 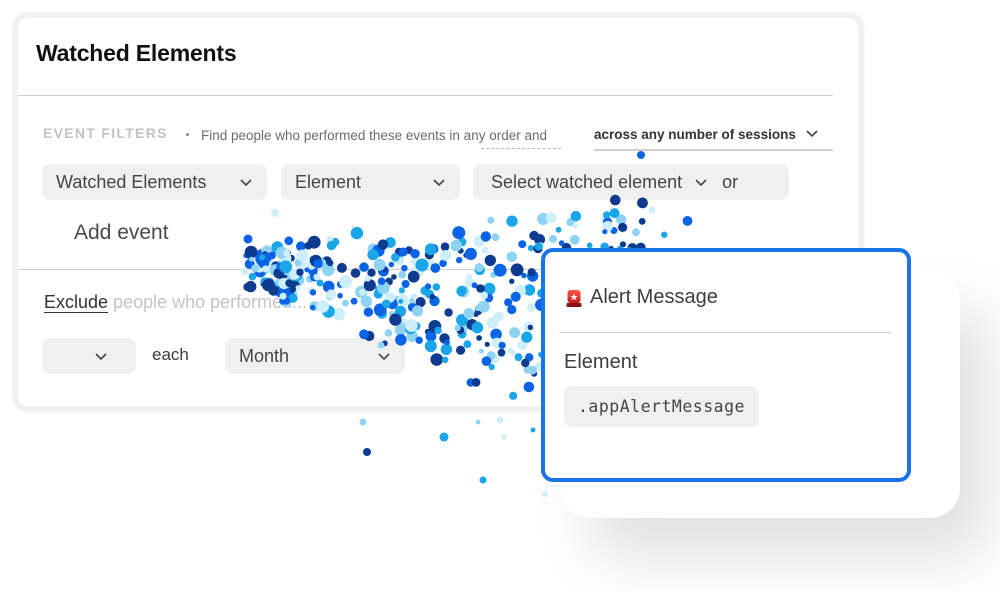 What do you see at coordinates (536, 135) in the screenshot?
I see `and-word: and` at bounding box center [536, 135].